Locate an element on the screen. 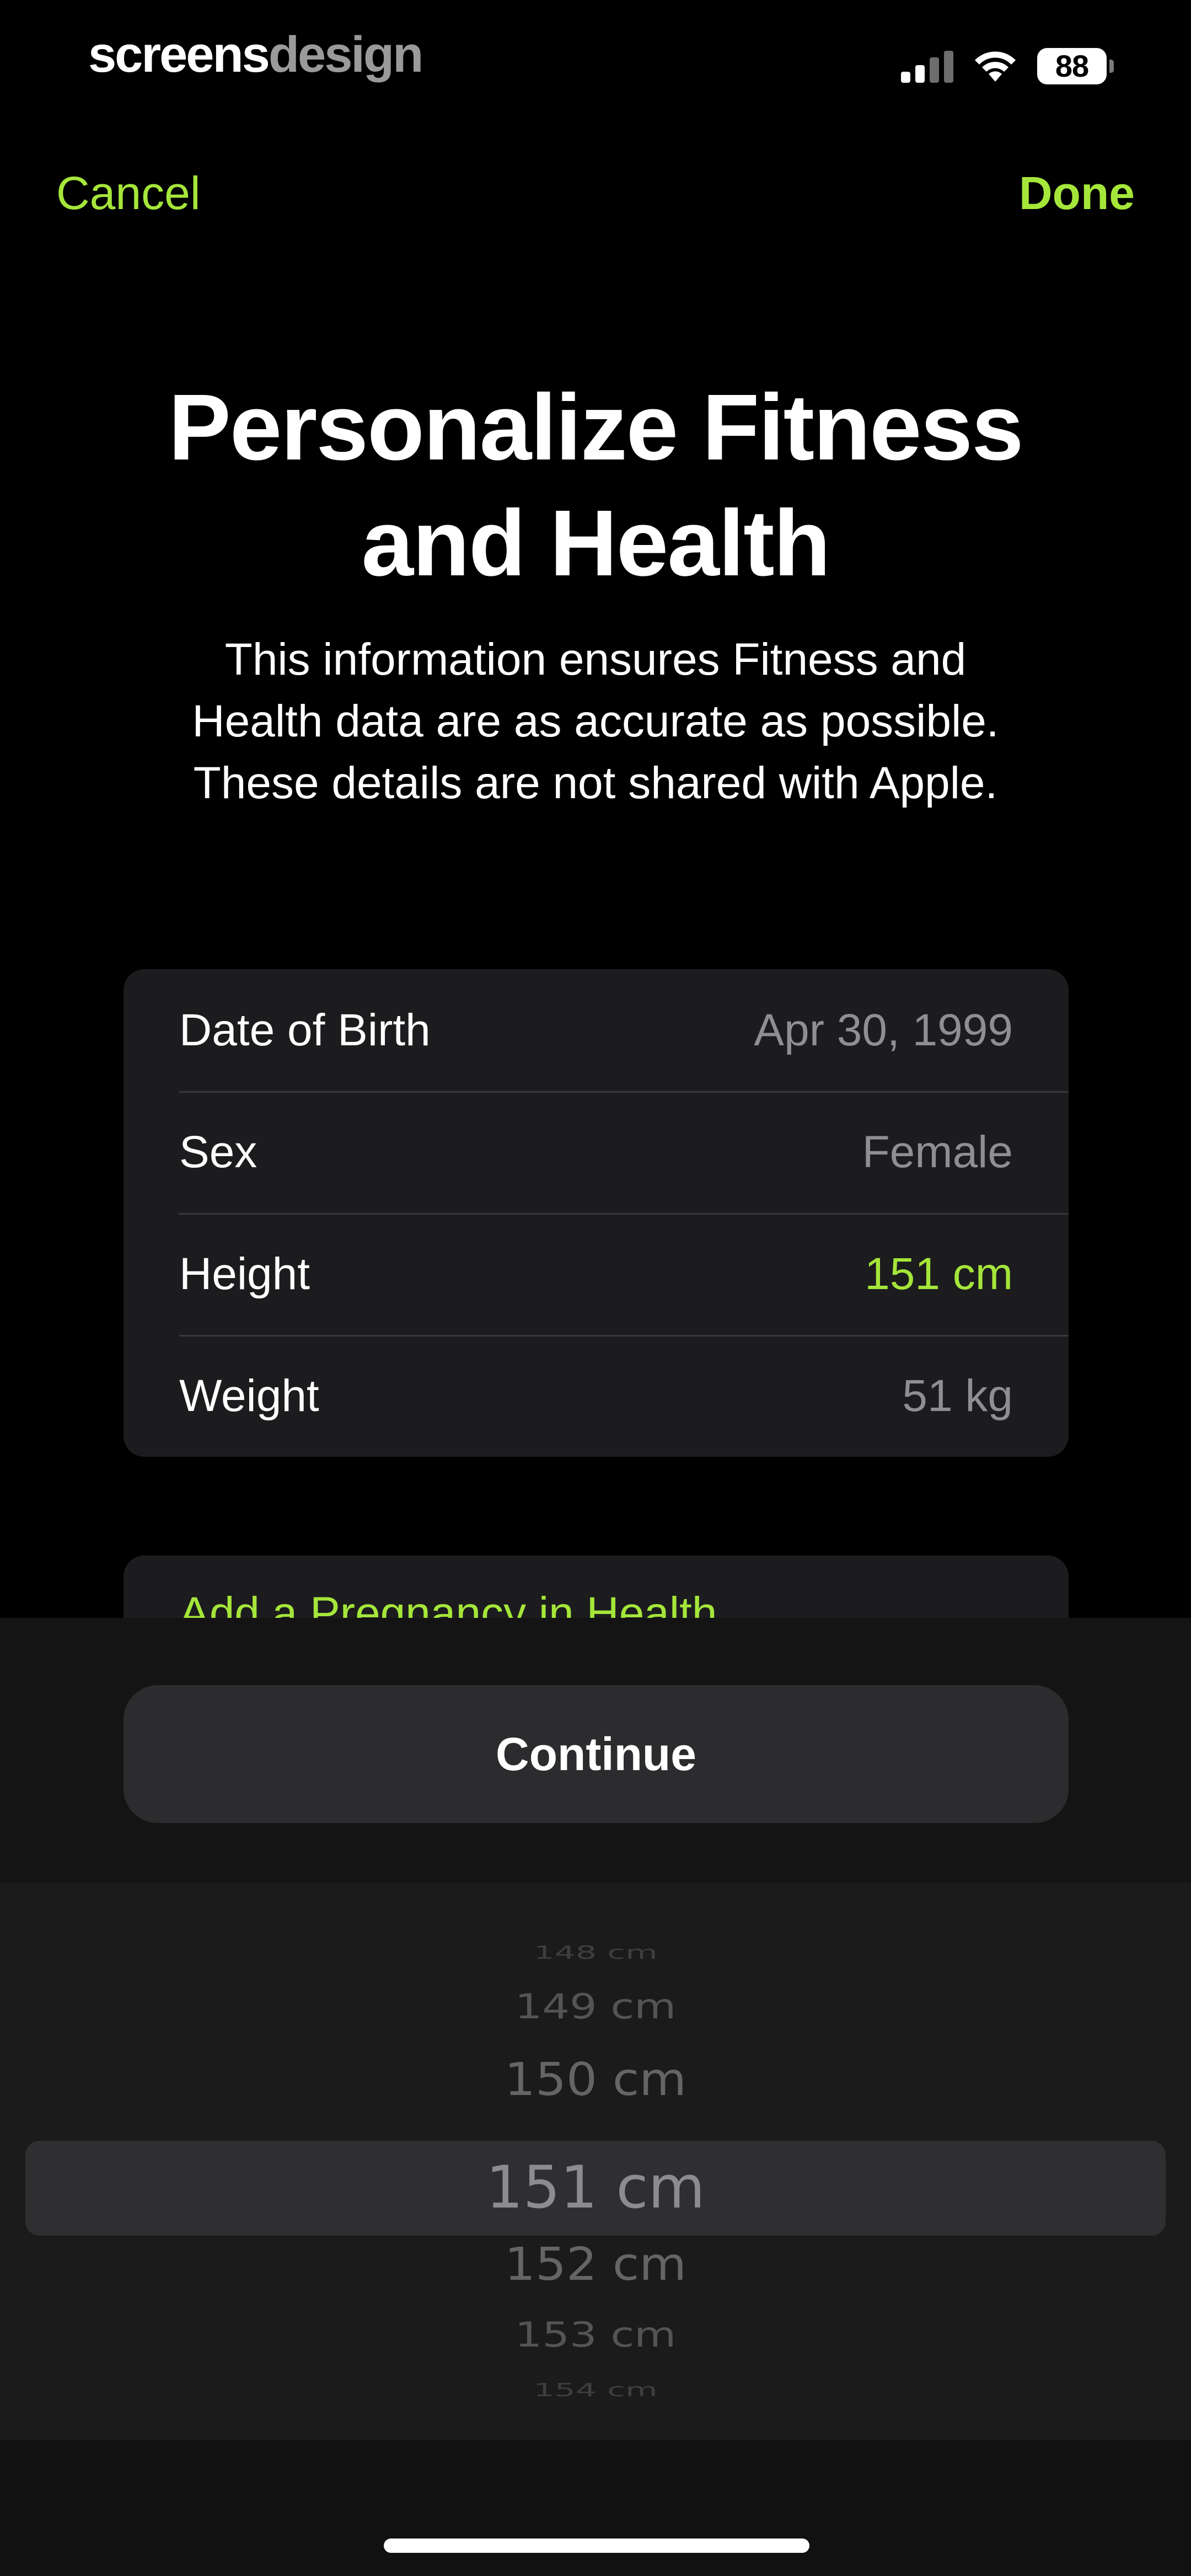  wifi-icon is located at coordinates (995, 66).